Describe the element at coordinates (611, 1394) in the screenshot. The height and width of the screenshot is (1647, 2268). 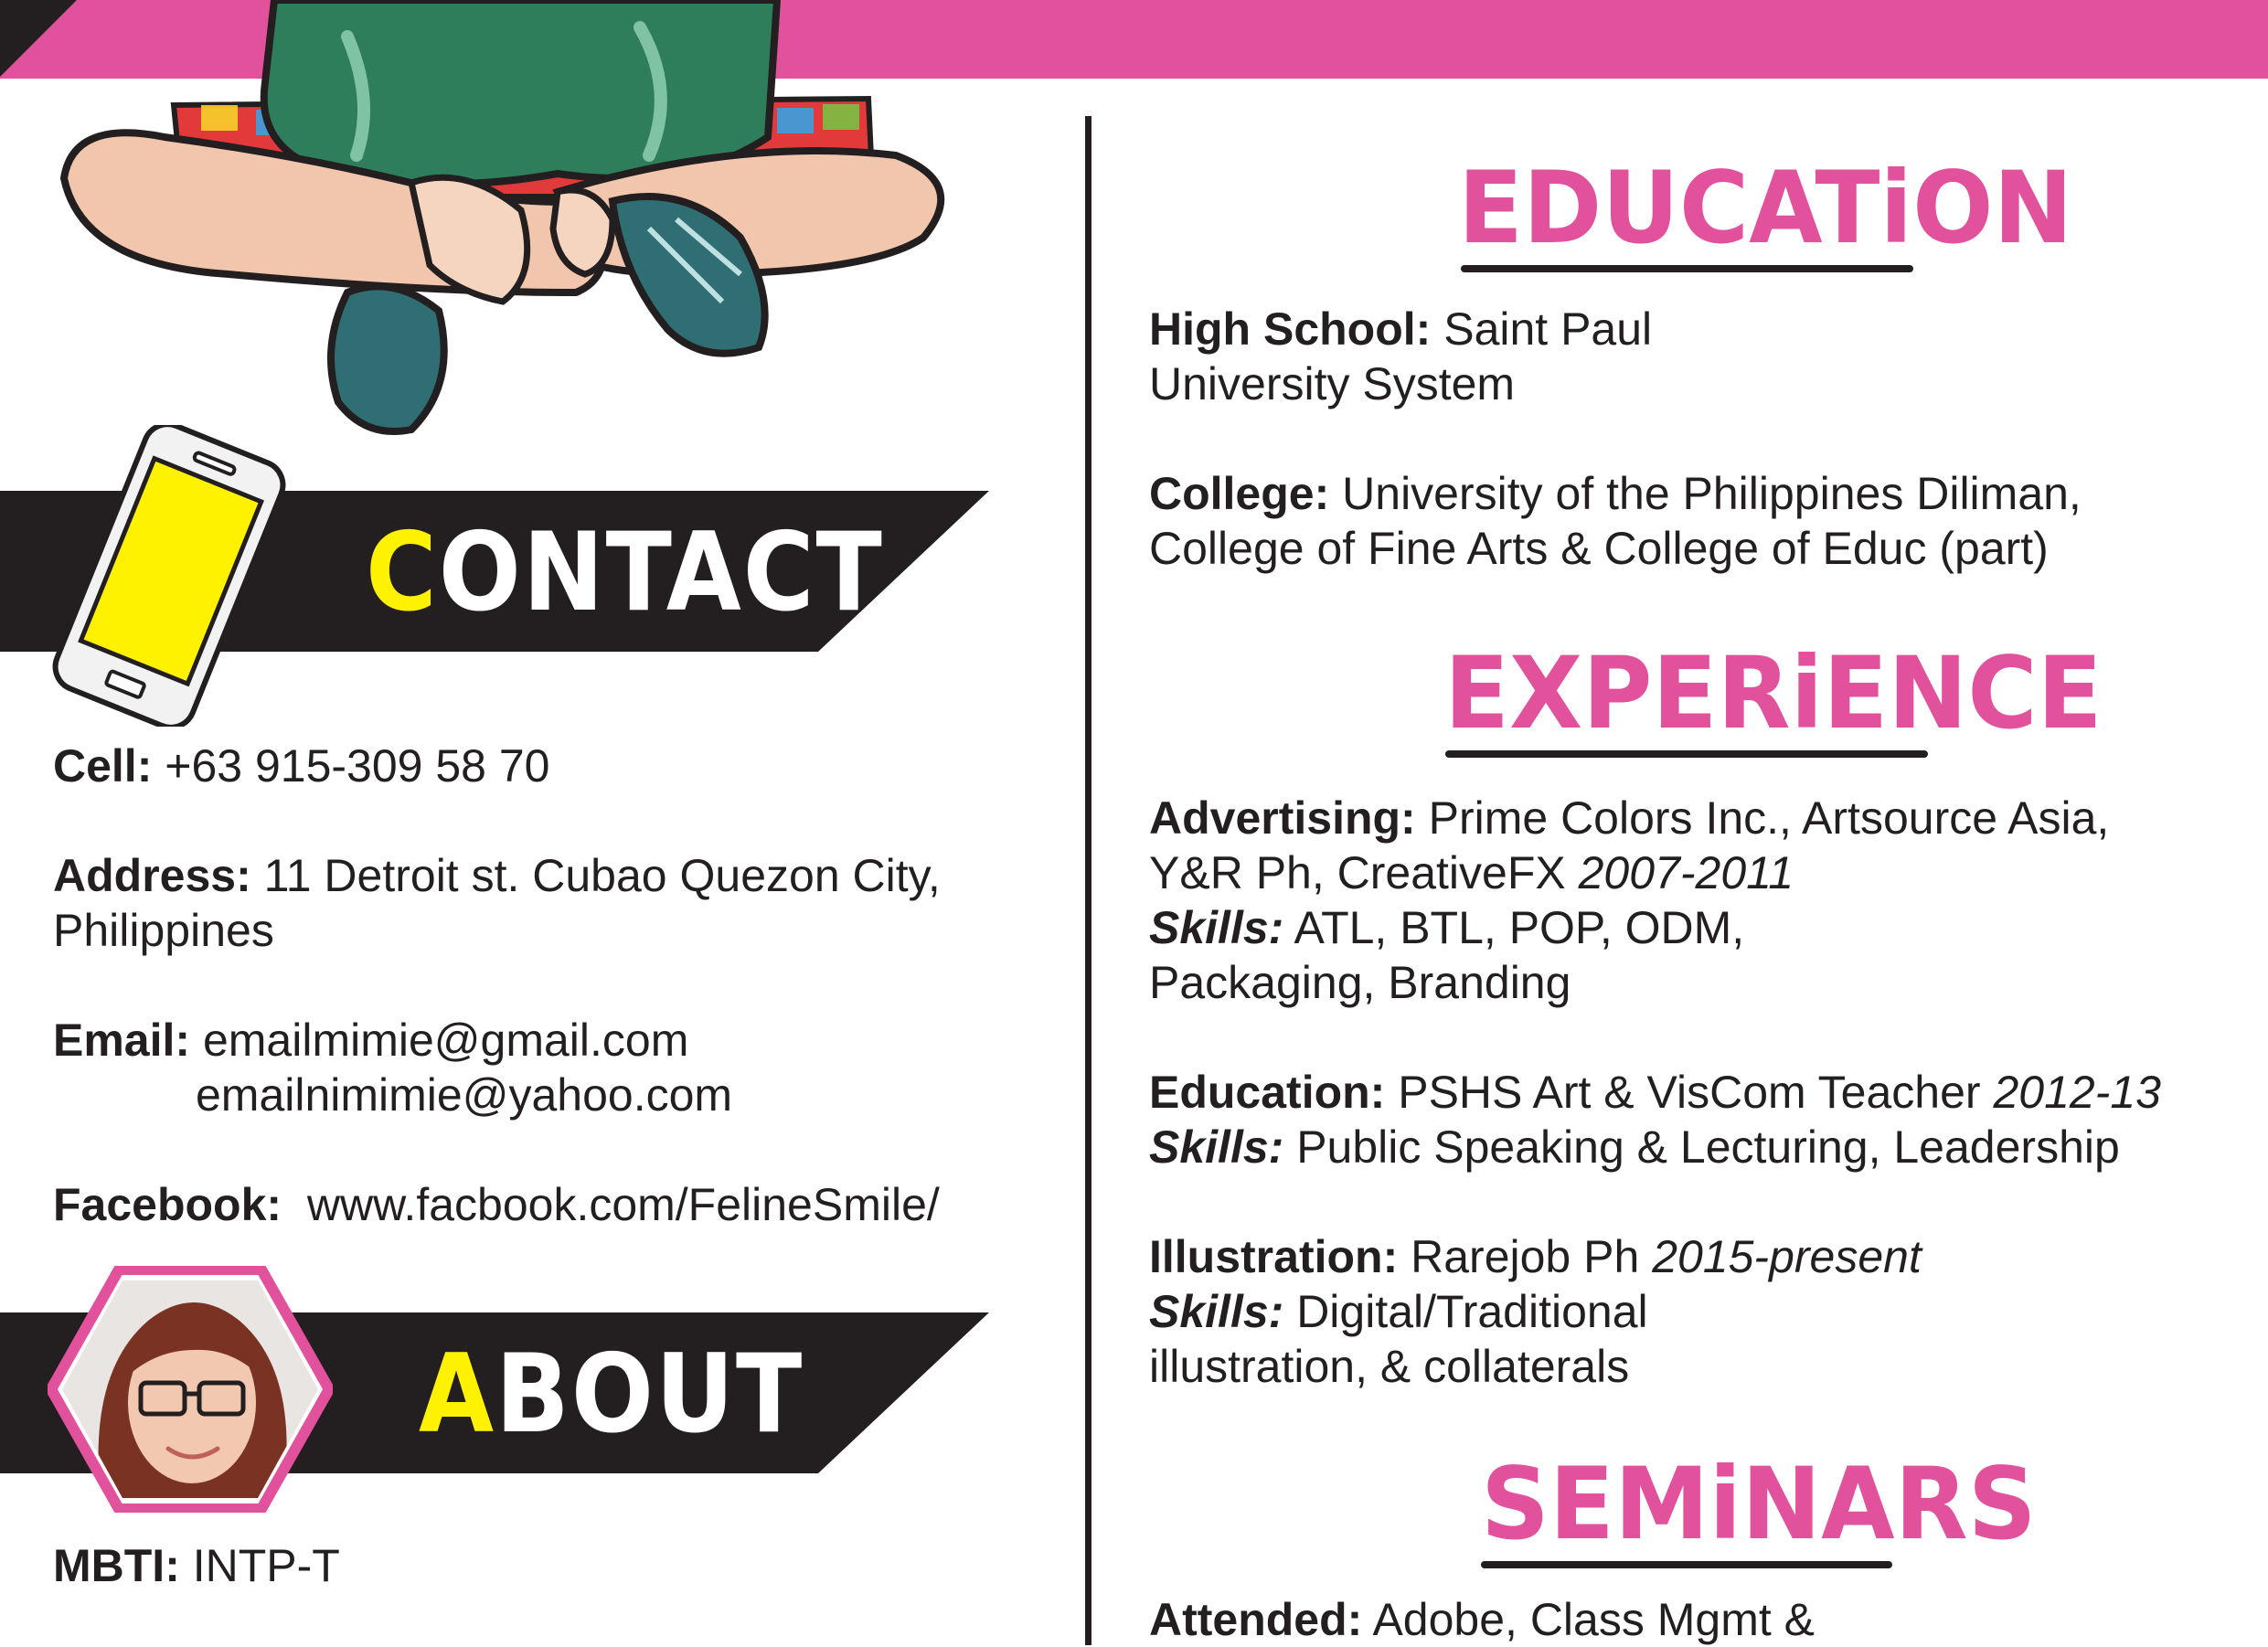
I see `about-title: ABOUT` at that location.